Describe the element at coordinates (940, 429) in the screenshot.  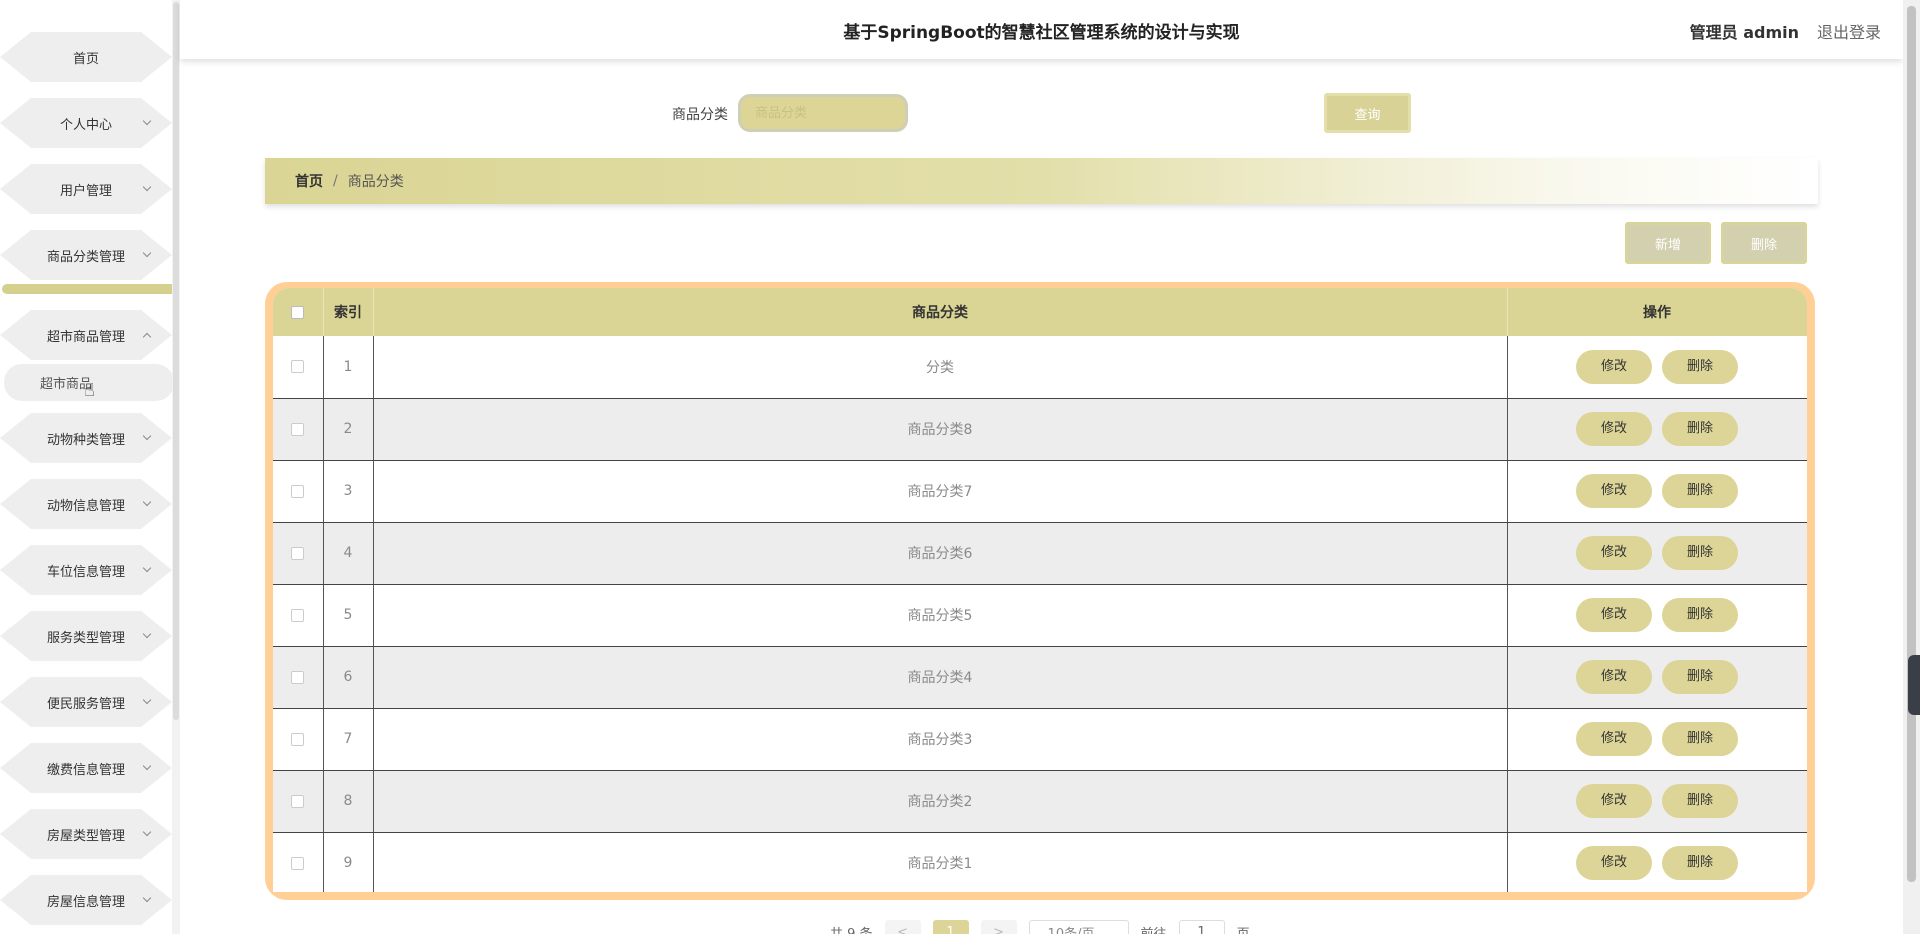
I see `row-category: 商品分类8` at that location.